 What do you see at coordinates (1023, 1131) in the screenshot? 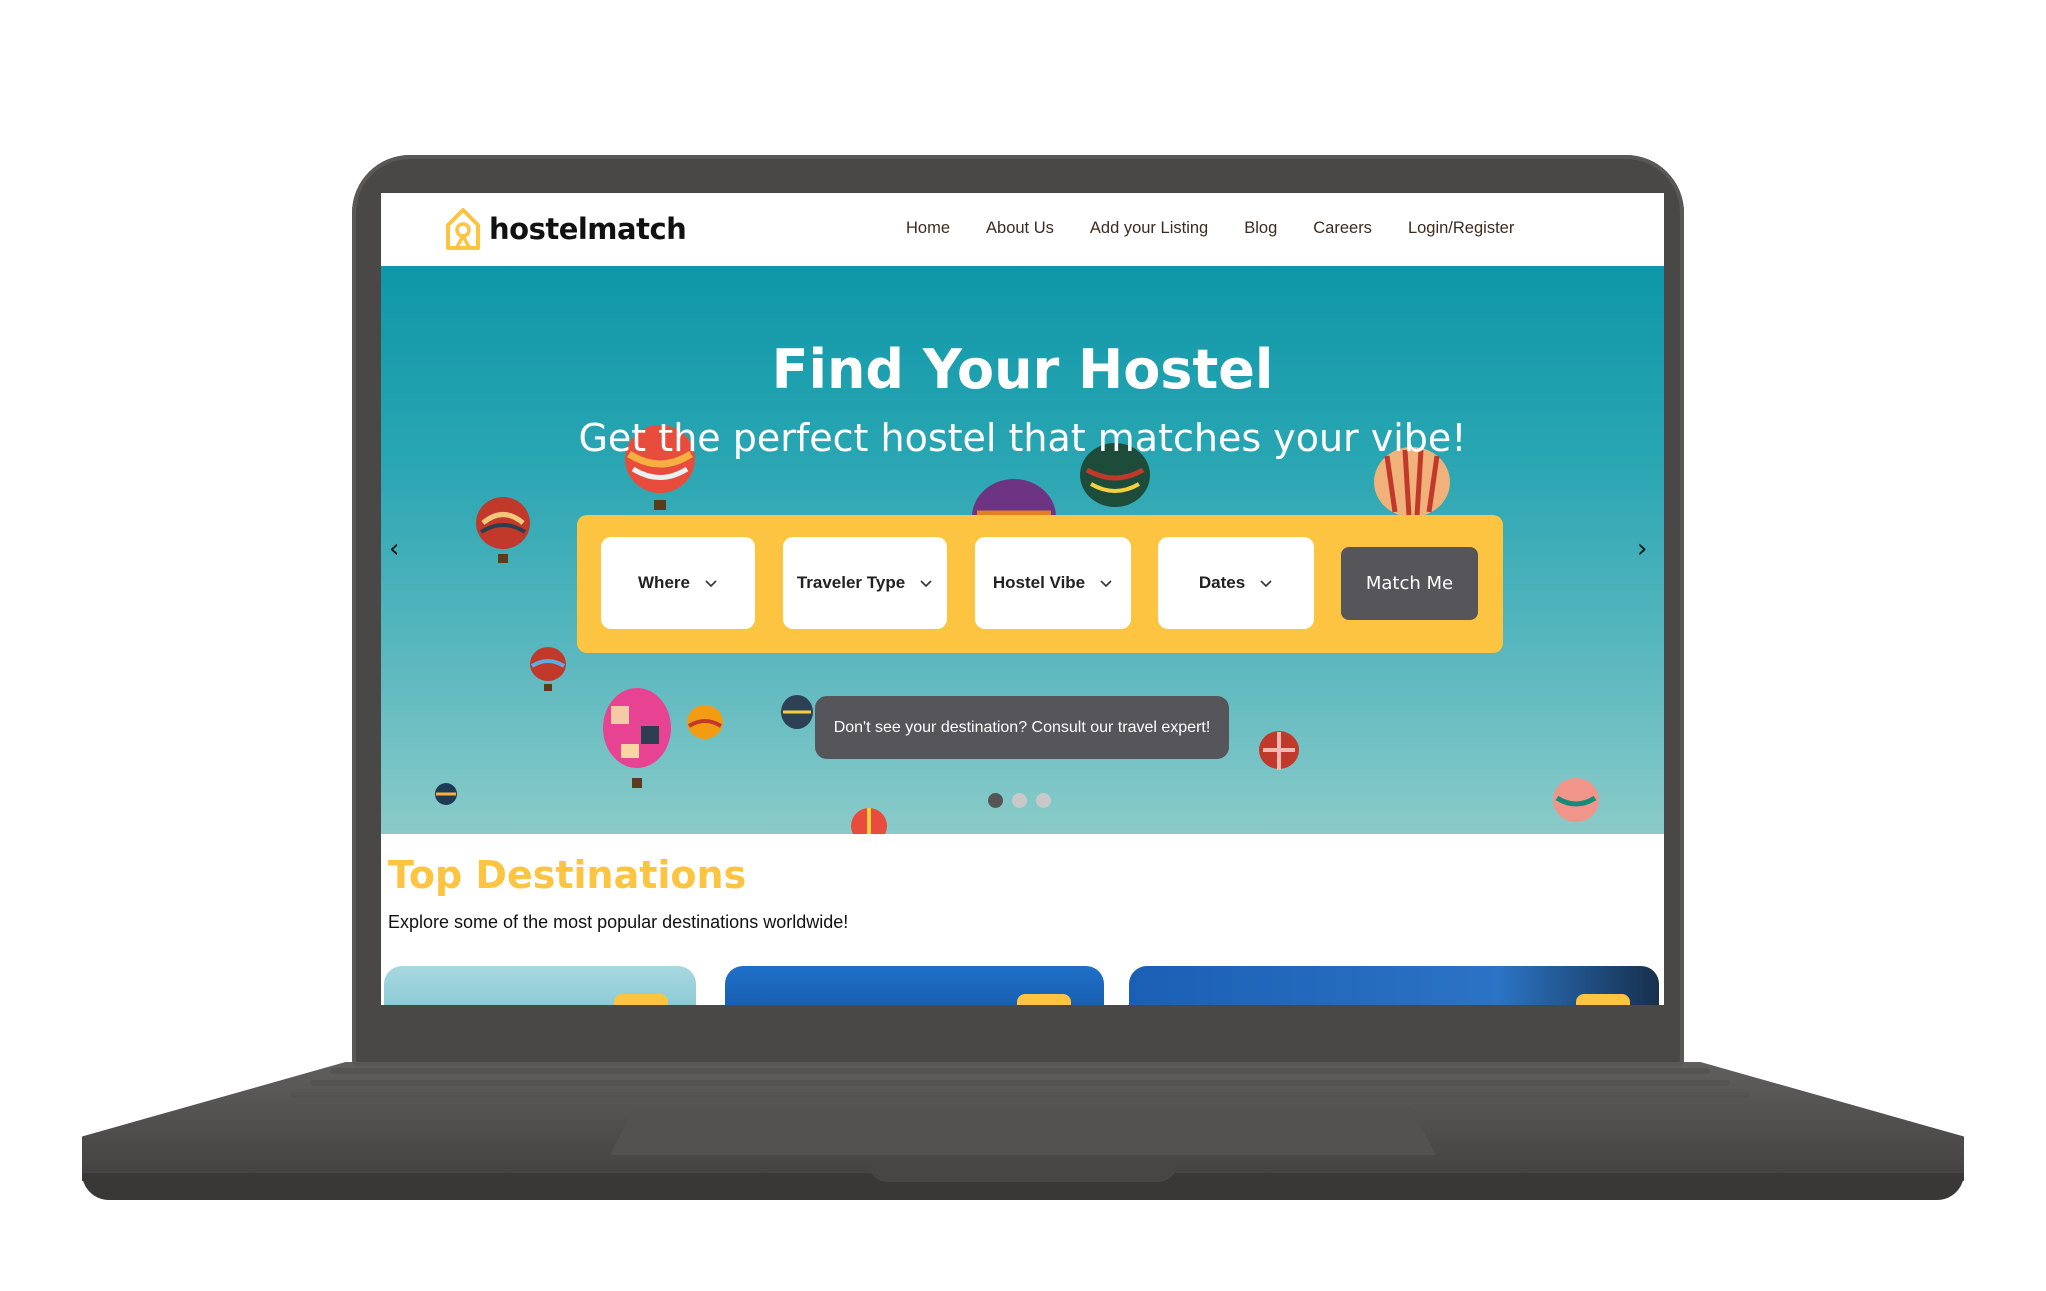
I see `laptop-trackpad` at bounding box center [1023, 1131].